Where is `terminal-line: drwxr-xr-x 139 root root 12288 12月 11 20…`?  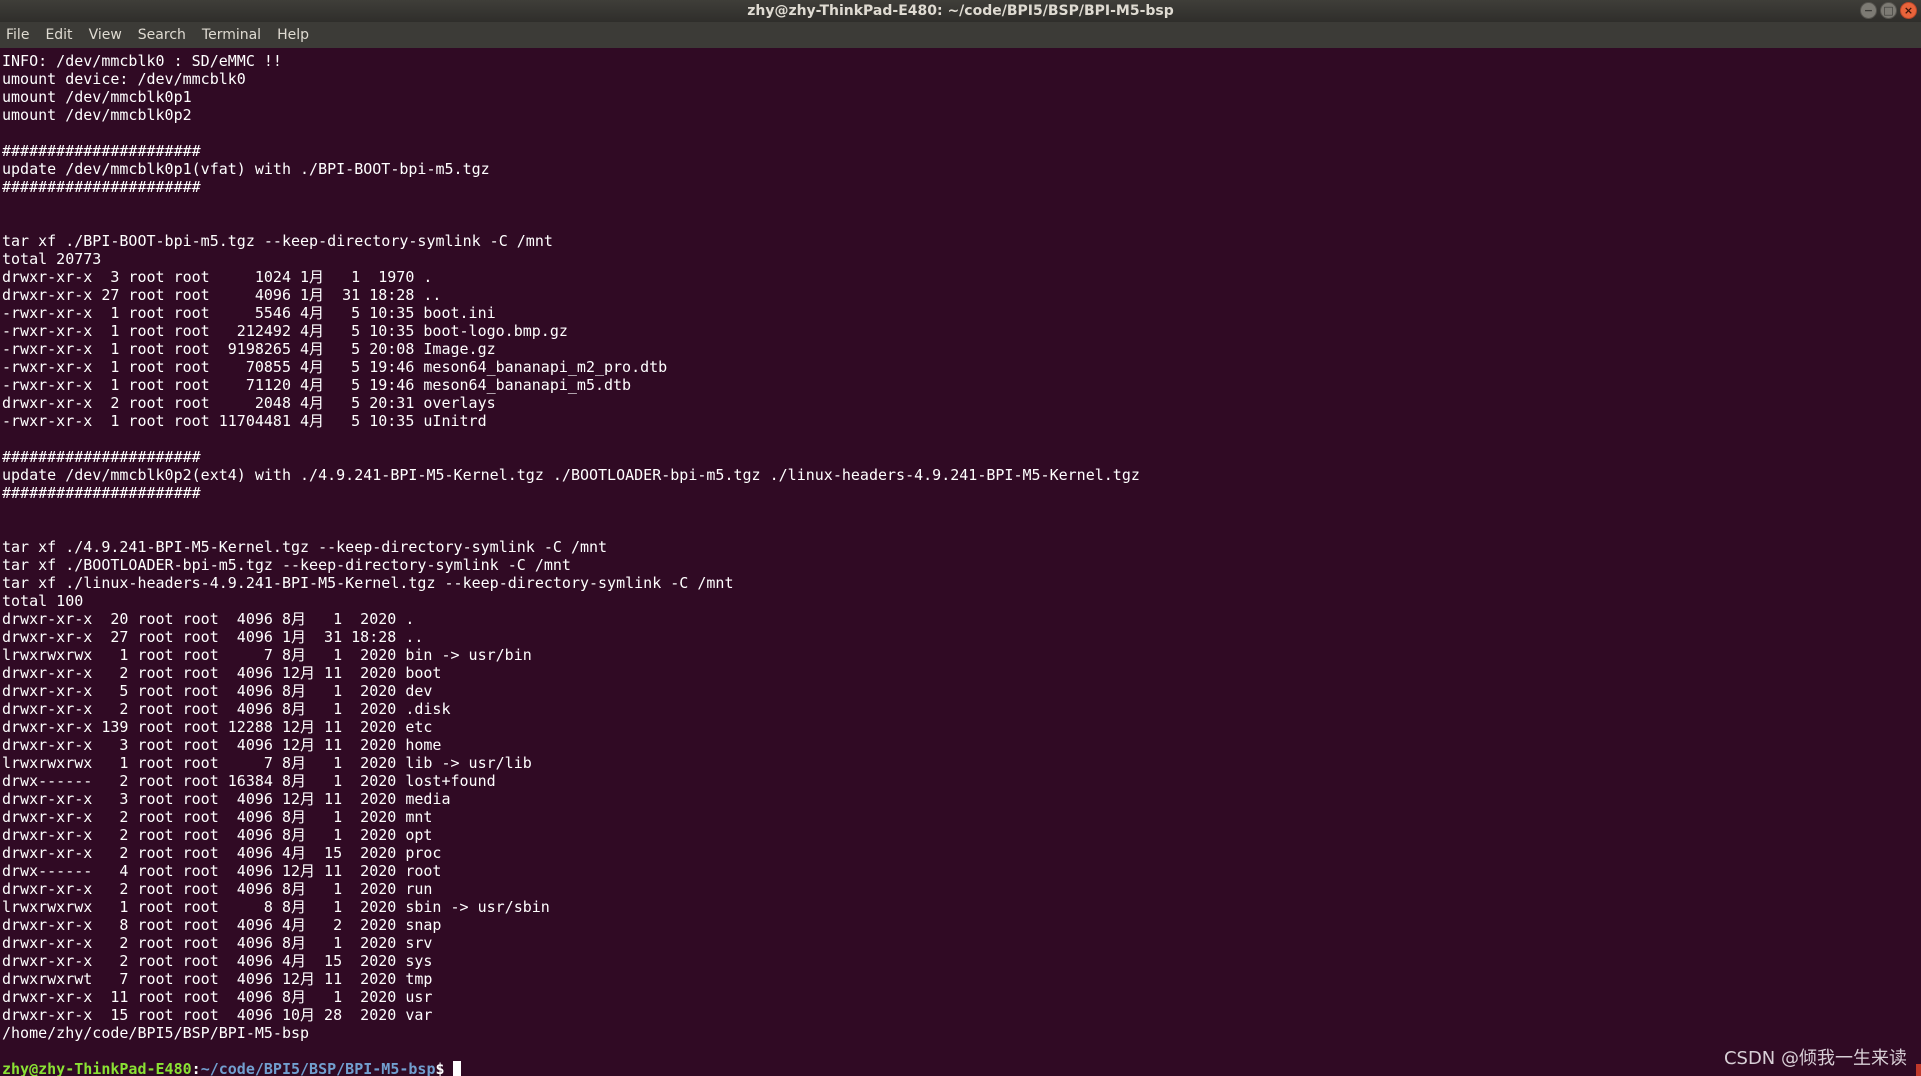
terminal-line: drwxr-xr-x 139 root root 12288 12月 11 20… is located at coordinates (217, 727).